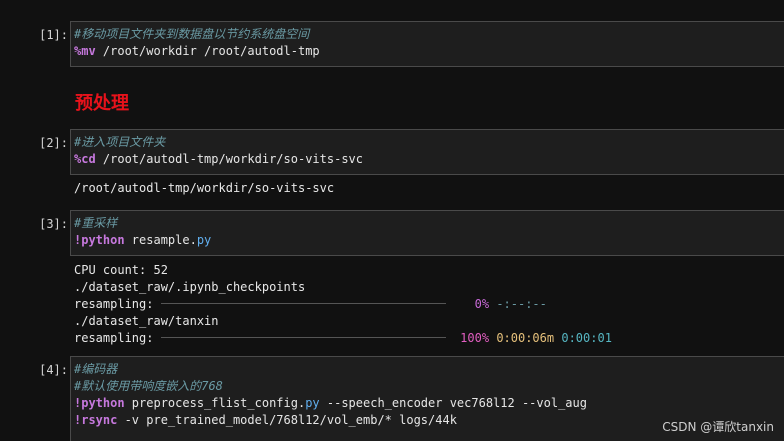  What do you see at coordinates (207, 51) in the screenshot?
I see `cell-1-args: /root/workdir /root/autodl-tmp` at bounding box center [207, 51].